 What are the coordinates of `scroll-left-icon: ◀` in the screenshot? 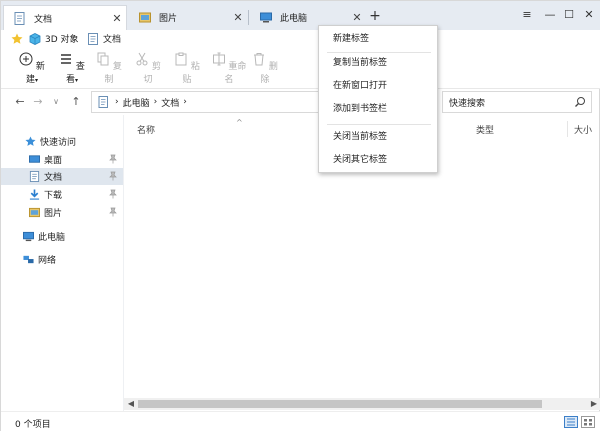 It's located at (131, 404).